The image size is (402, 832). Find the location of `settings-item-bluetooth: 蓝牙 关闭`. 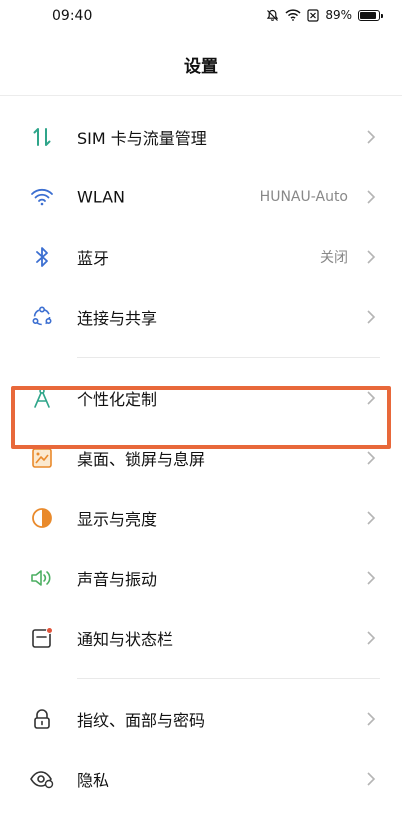

settings-item-bluetooth: 蓝牙 关闭 is located at coordinates (201, 257).